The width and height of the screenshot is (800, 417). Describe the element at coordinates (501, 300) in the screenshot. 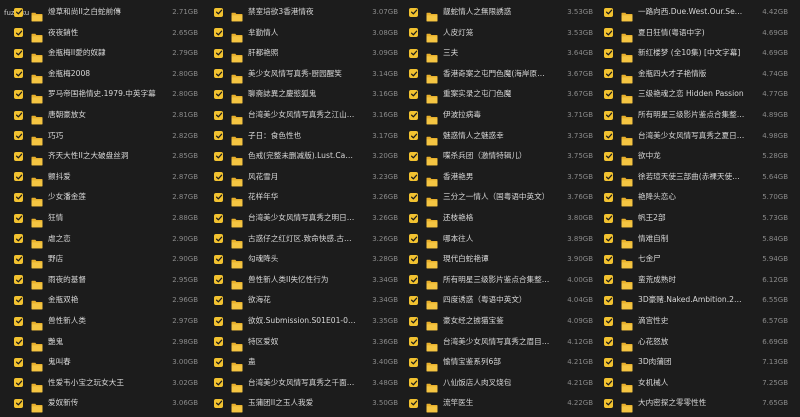

I see `file-row: 四度诱惑（粤语中英文） 4.04GB` at that location.